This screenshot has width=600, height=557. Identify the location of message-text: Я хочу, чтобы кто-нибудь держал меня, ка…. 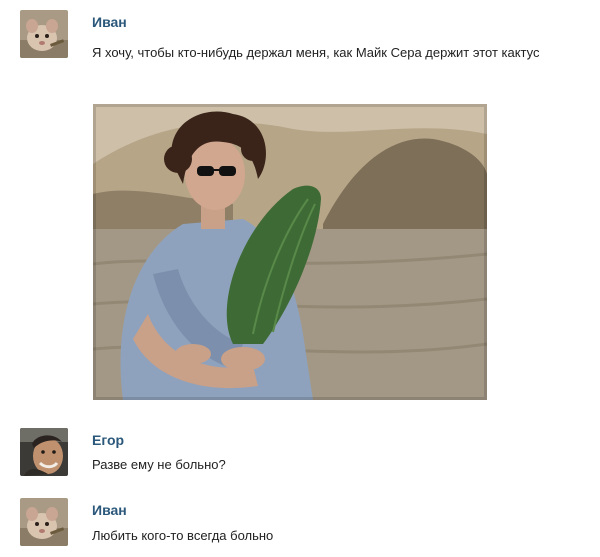
(316, 52).